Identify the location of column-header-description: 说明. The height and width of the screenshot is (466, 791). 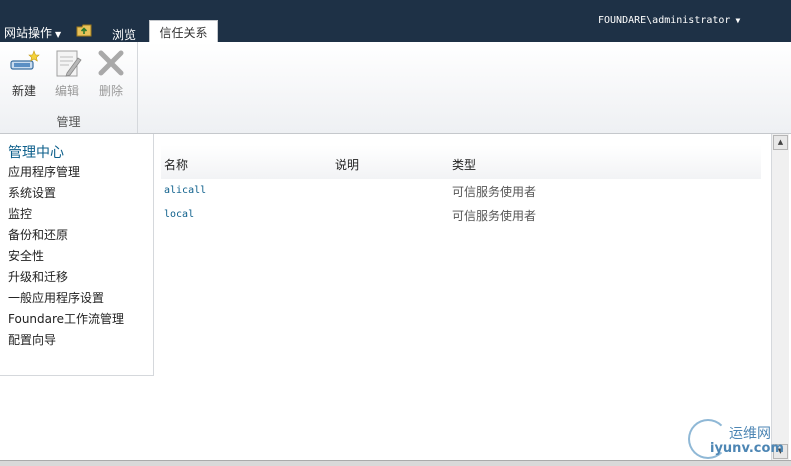
(347, 164).